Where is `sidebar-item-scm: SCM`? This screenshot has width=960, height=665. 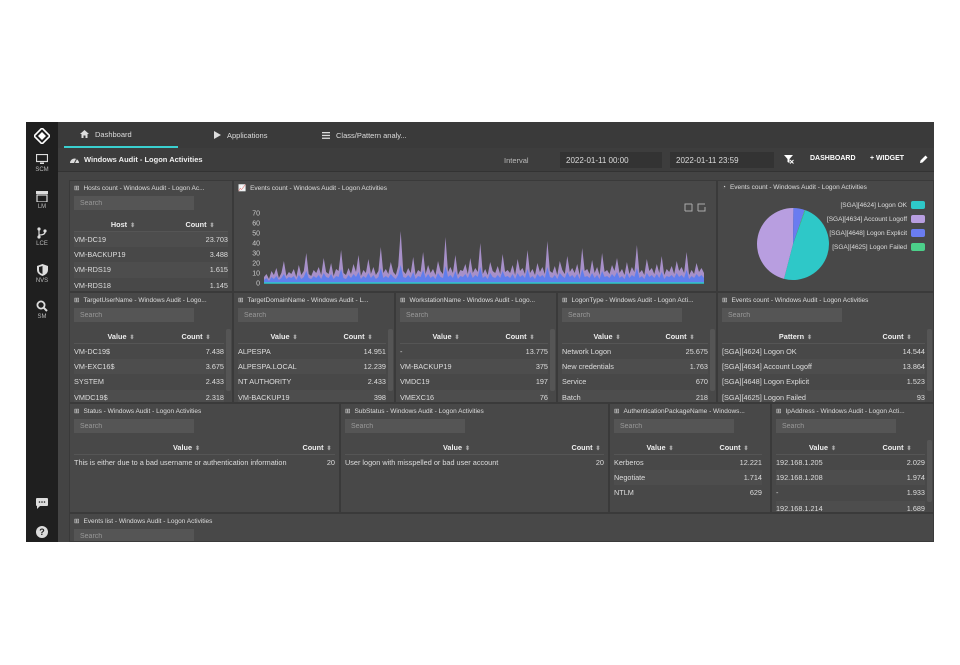 sidebar-item-scm: SCM is located at coordinates (42, 171).